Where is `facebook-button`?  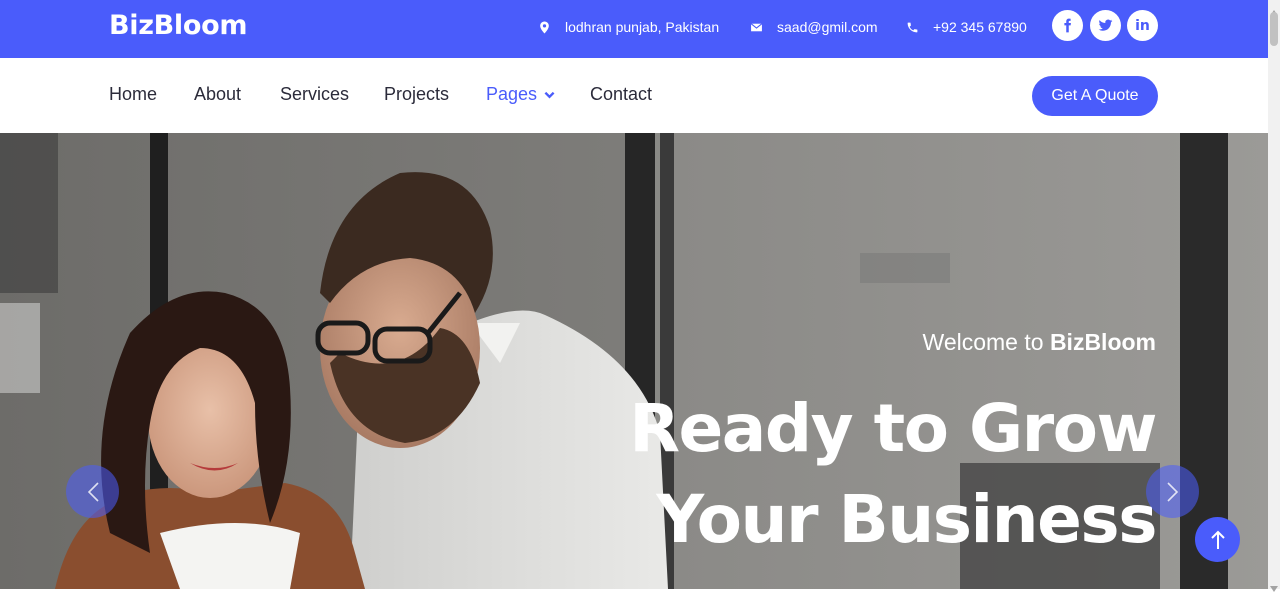 facebook-button is located at coordinates (1067, 25).